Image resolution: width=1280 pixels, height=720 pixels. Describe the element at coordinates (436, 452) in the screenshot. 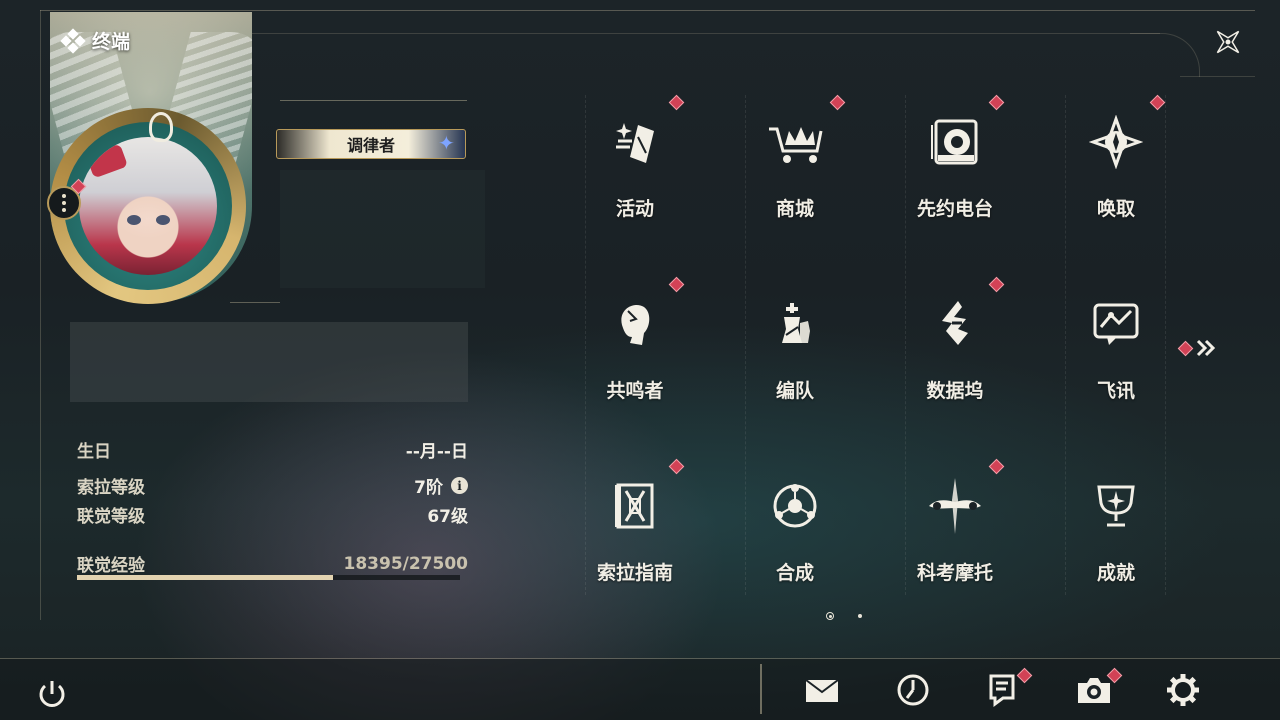

I see `stat-value: --月--日` at that location.